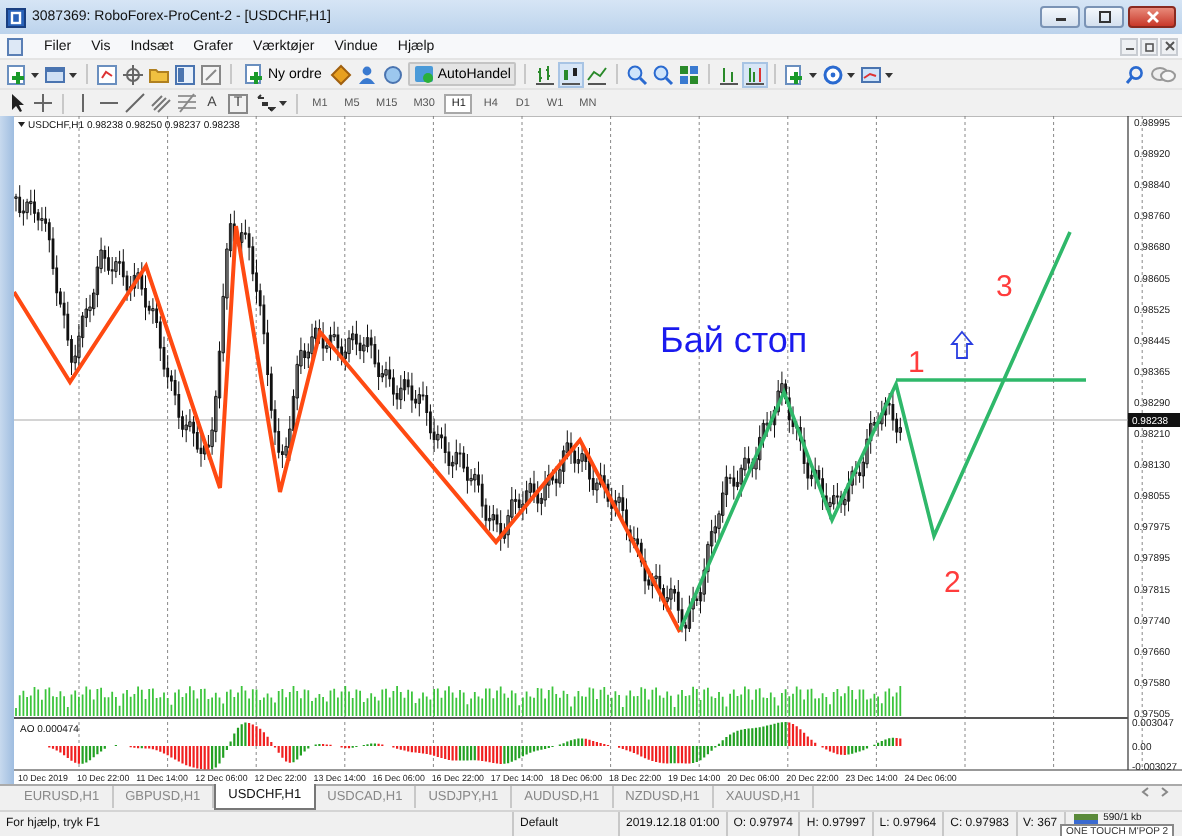 The height and width of the screenshot is (836, 1182). Describe the element at coordinates (597, 74) in the screenshot. I see `line-chart-icon` at that location.